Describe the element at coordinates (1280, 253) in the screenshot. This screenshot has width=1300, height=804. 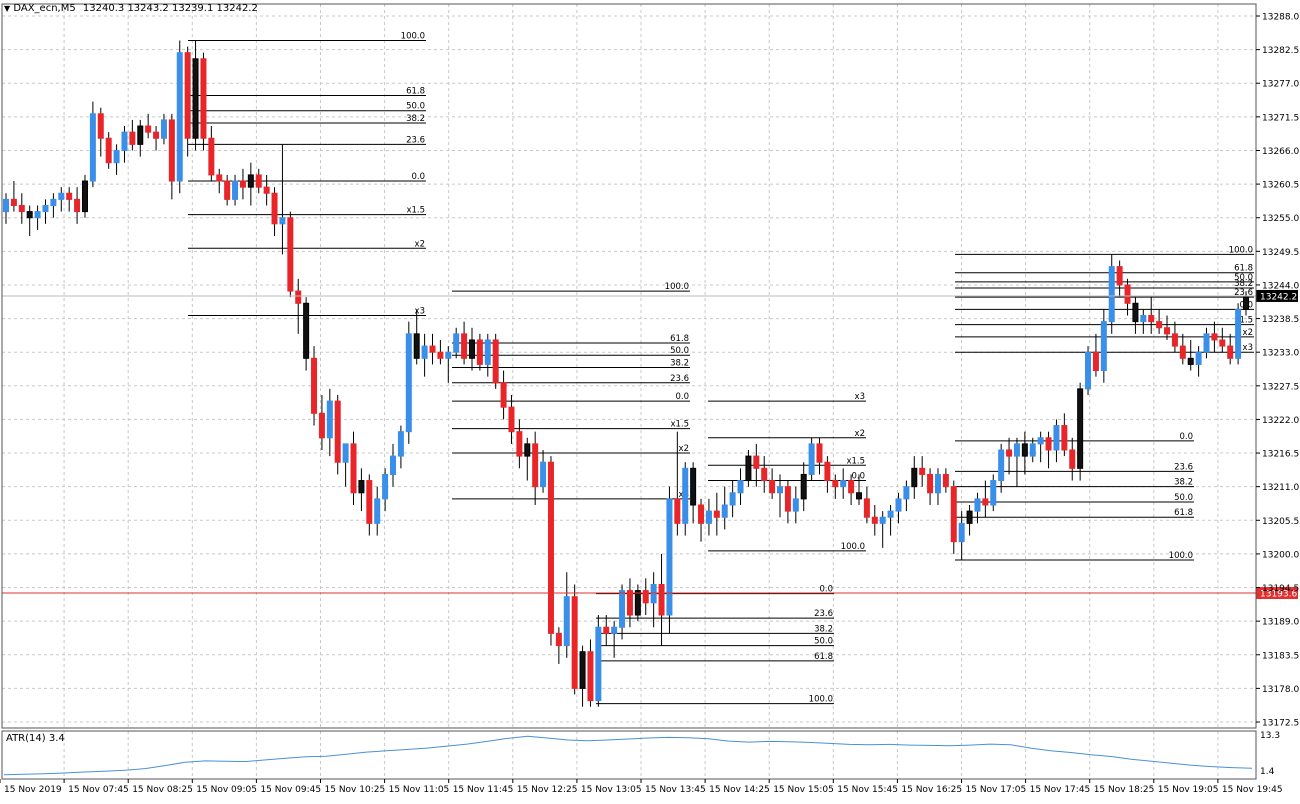
I see `price-axis-label: 13249.5` at that location.